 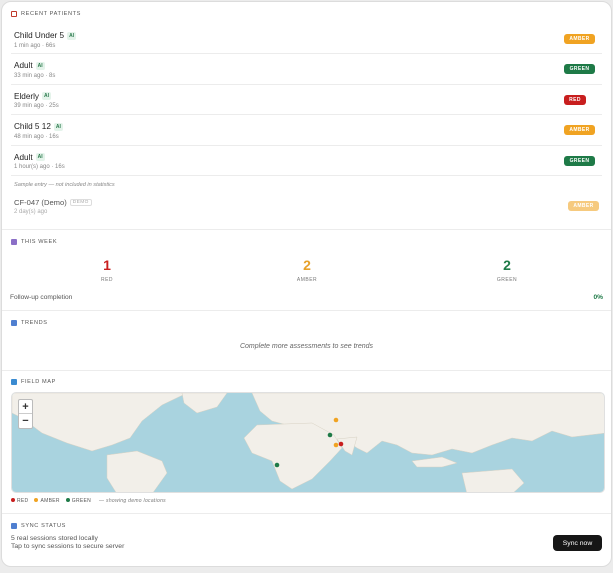 I want to click on stat-amber: 2 AMBER, so click(x=307, y=270).